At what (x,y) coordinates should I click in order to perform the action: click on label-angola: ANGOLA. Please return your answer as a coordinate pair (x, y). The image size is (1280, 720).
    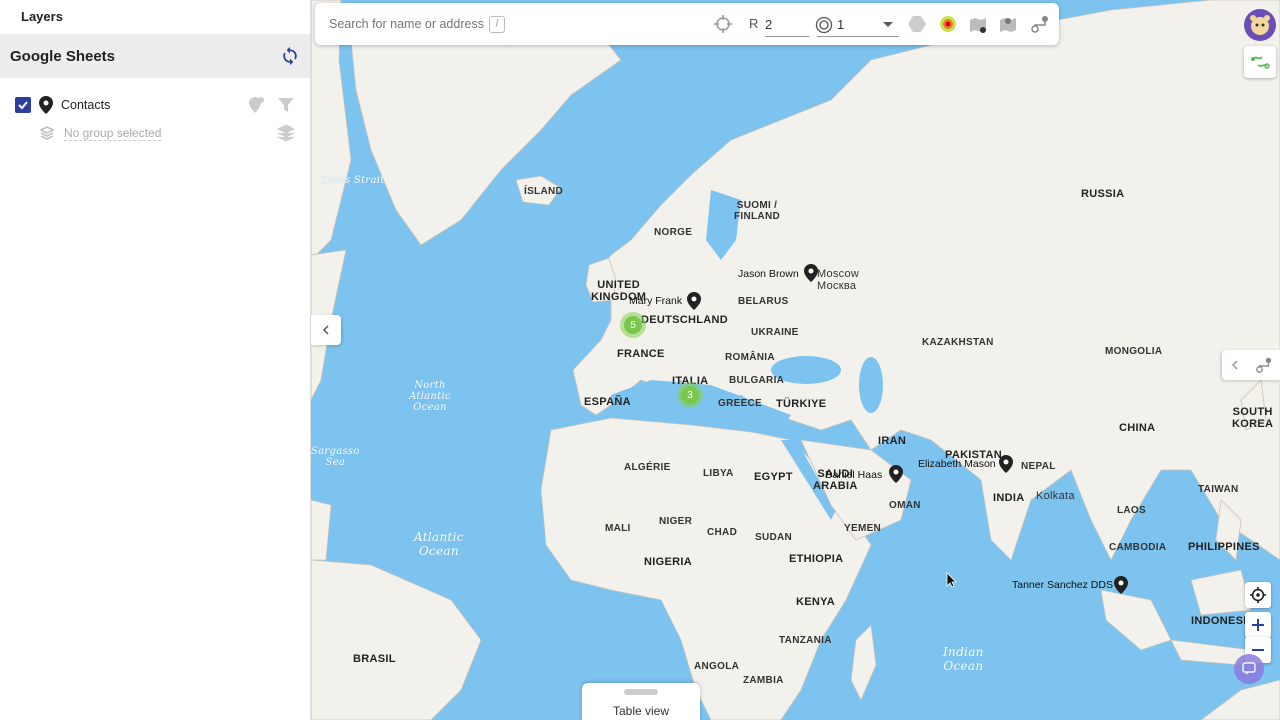
    Looking at the image, I should click on (717, 666).